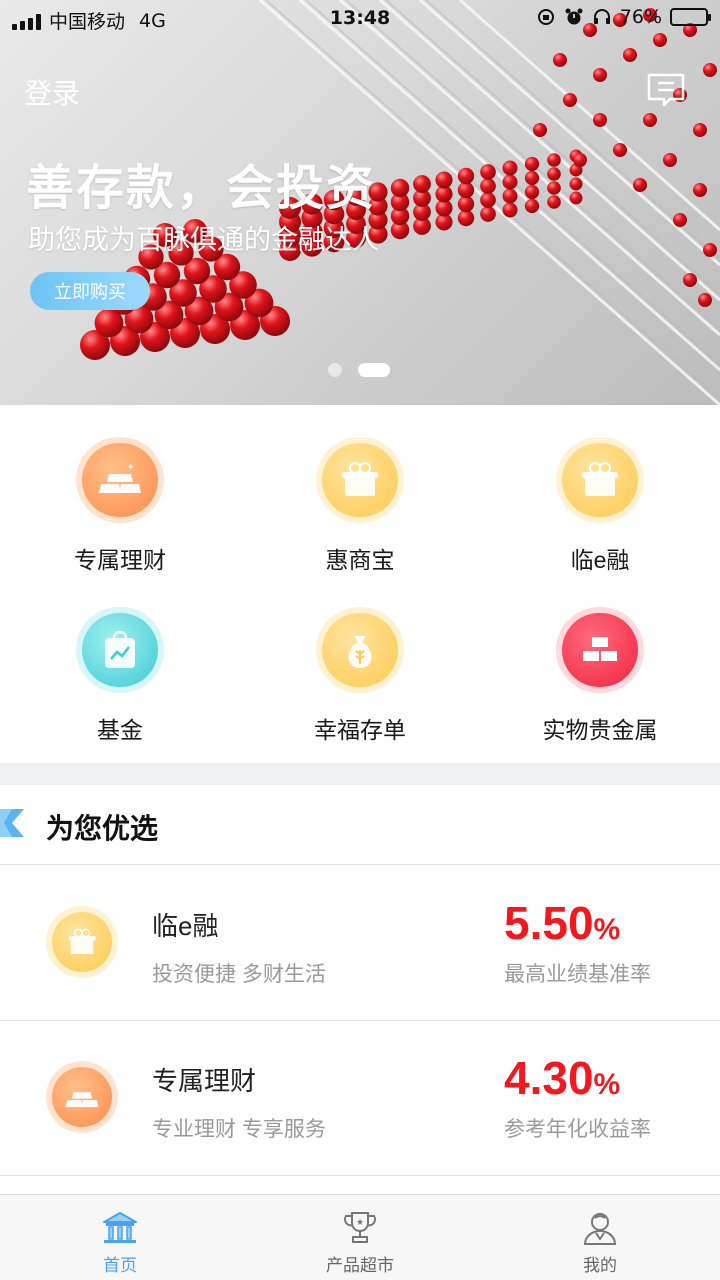  I want to click on section-flag-icon, so click(12, 823).